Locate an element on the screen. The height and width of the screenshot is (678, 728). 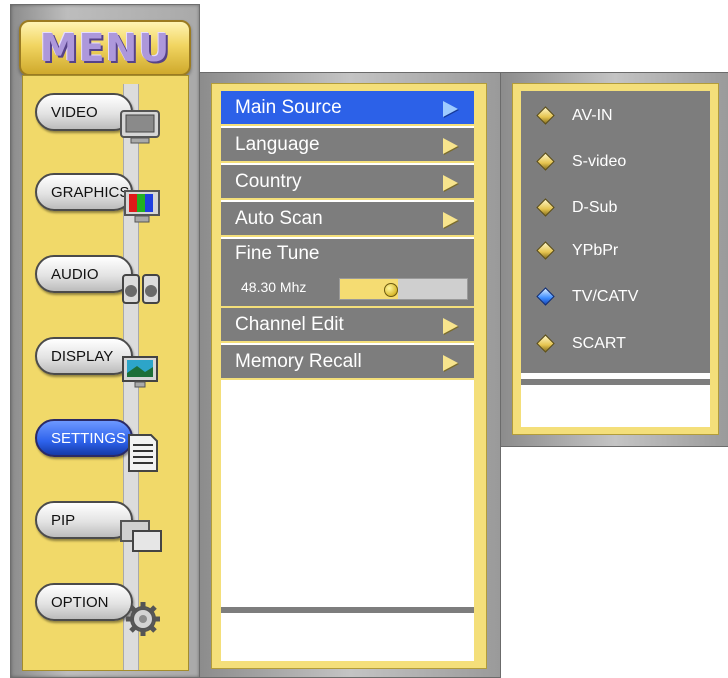
source-item-scart: SCART is located at coordinates (615, 345).